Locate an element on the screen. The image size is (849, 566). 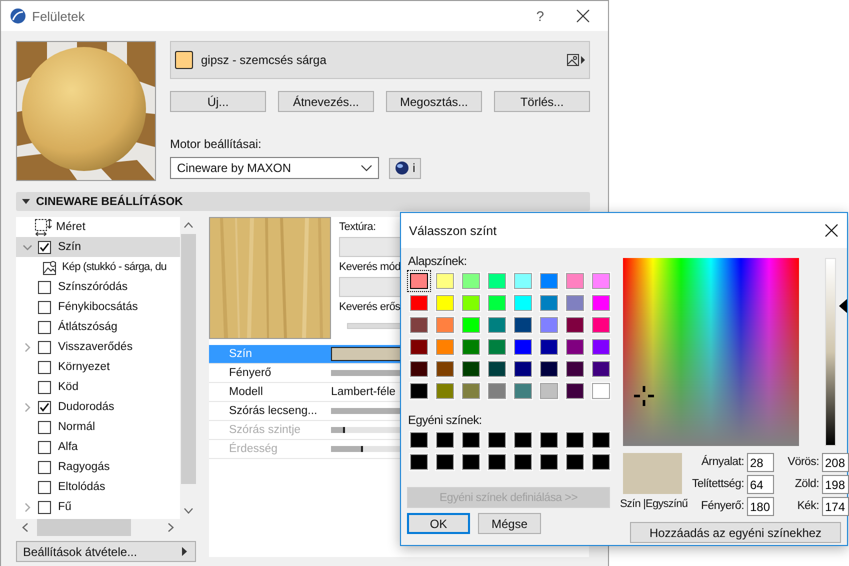
tree-item: Köd is located at coordinates (98, 387).